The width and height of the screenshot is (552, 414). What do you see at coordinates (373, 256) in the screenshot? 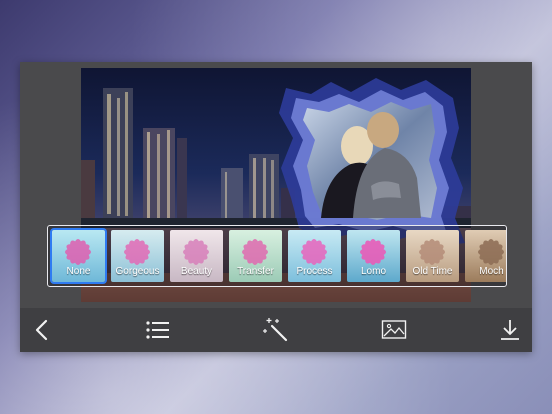
I see `filter-item: Lomo` at bounding box center [373, 256].